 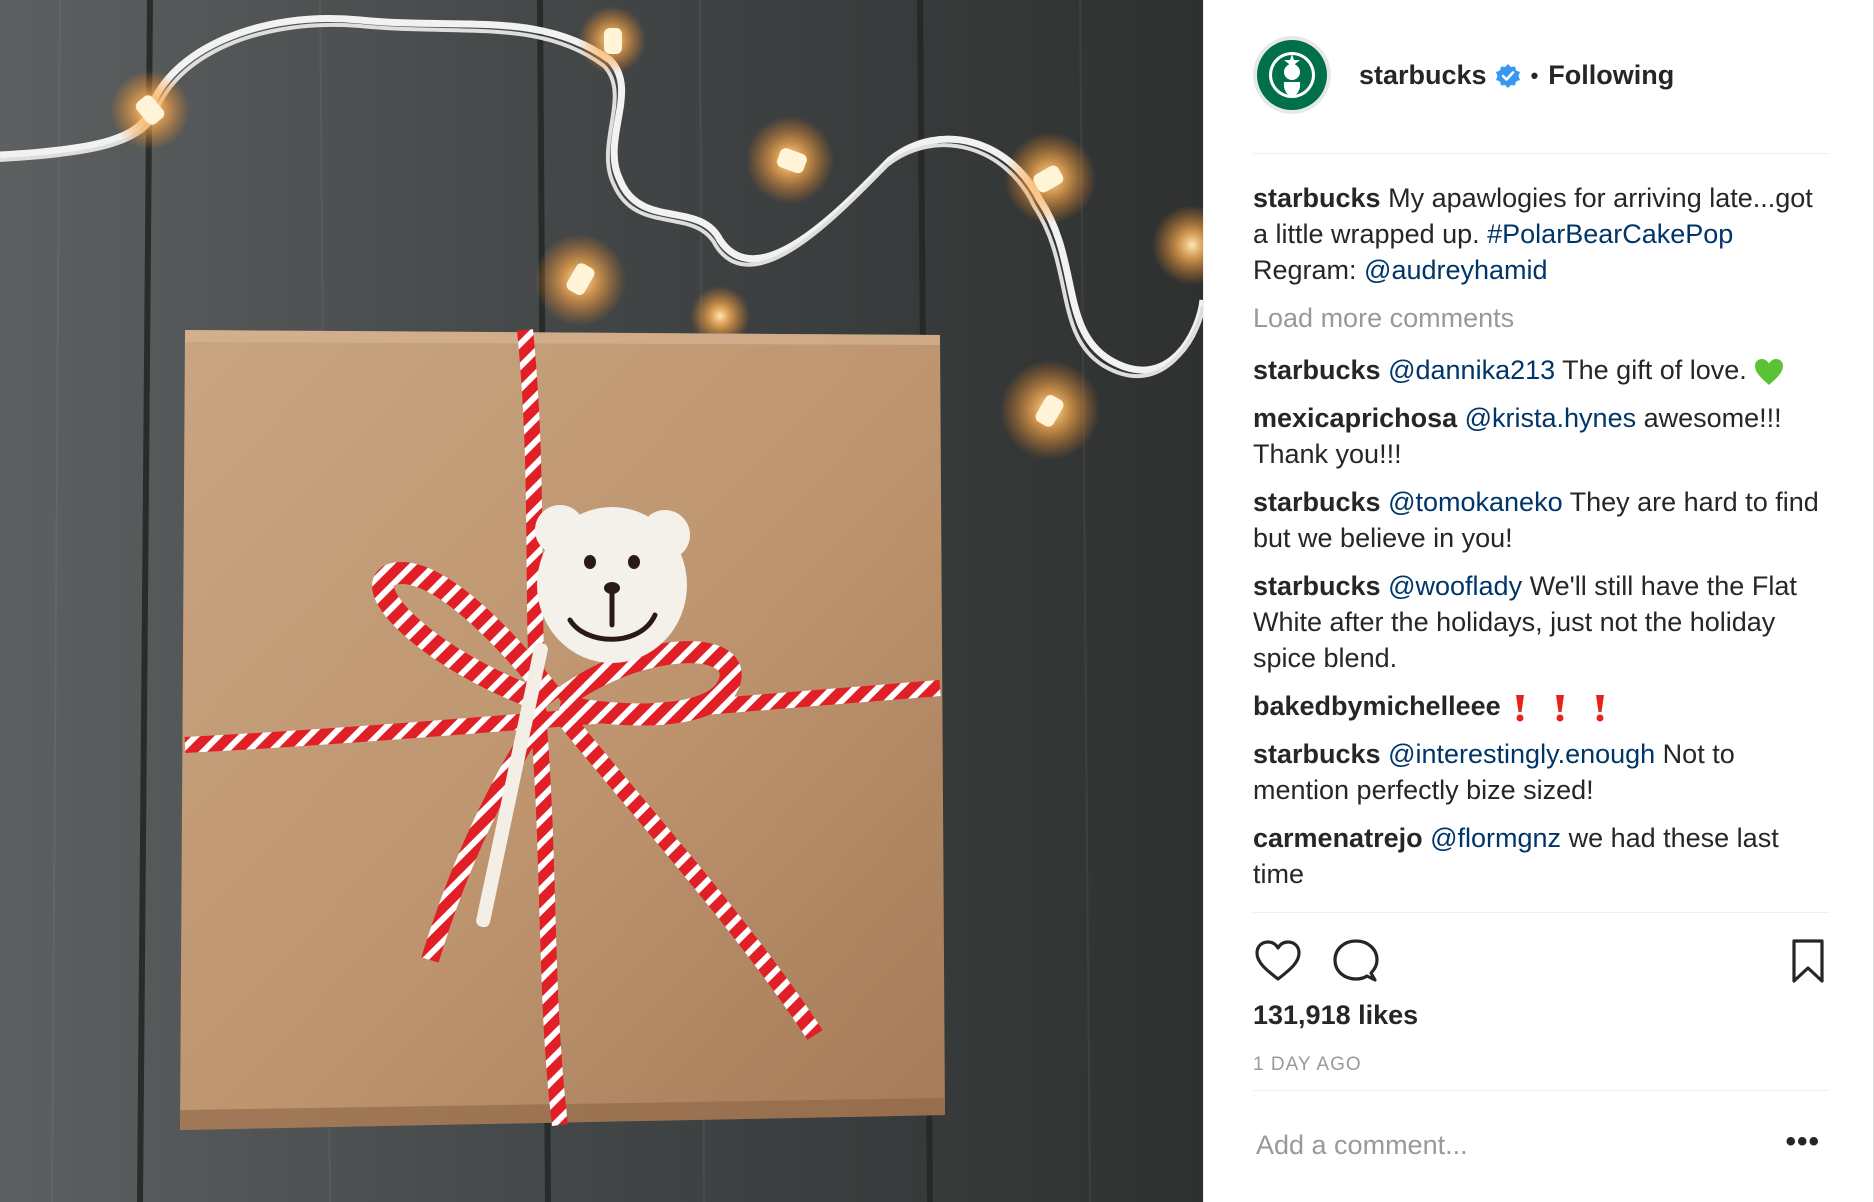 What do you see at coordinates (1456, 270) in the screenshot?
I see `caption-regram-user: @audreyhamid` at bounding box center [1456, 270].